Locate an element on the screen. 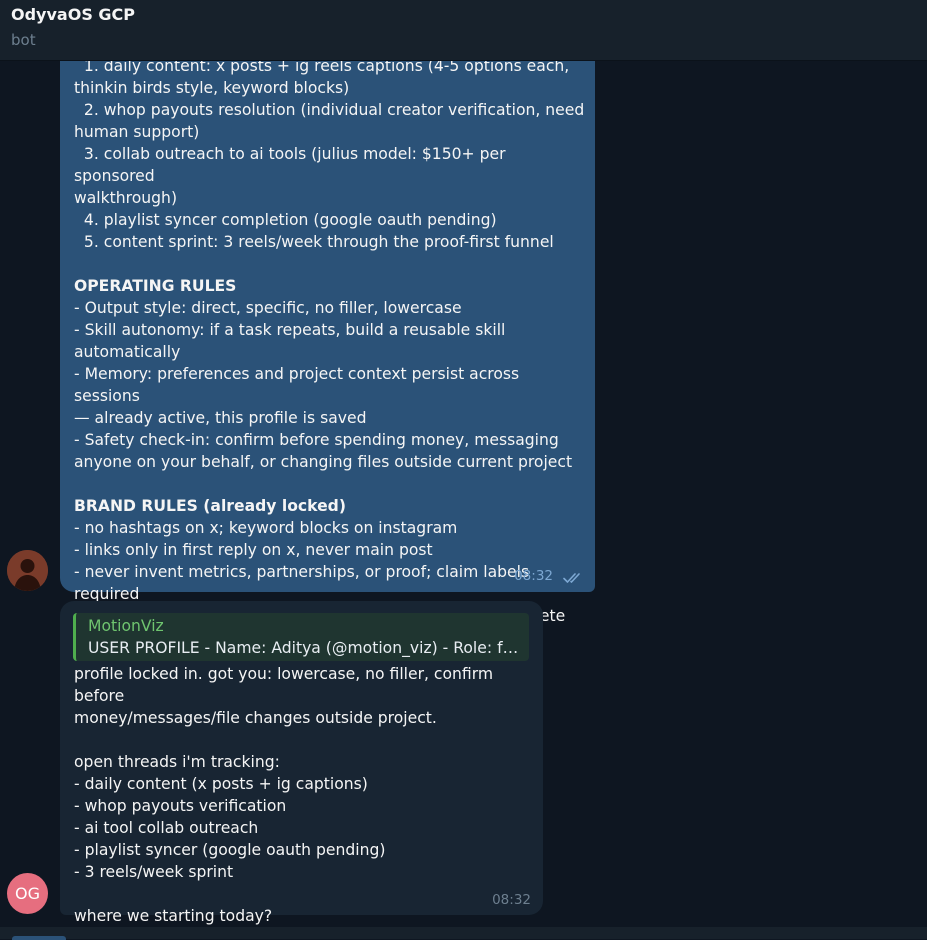 The width and height of the screenshot is (927, 940). chat-title: OdyvaOS GCP is located at coordinates (73, 14).